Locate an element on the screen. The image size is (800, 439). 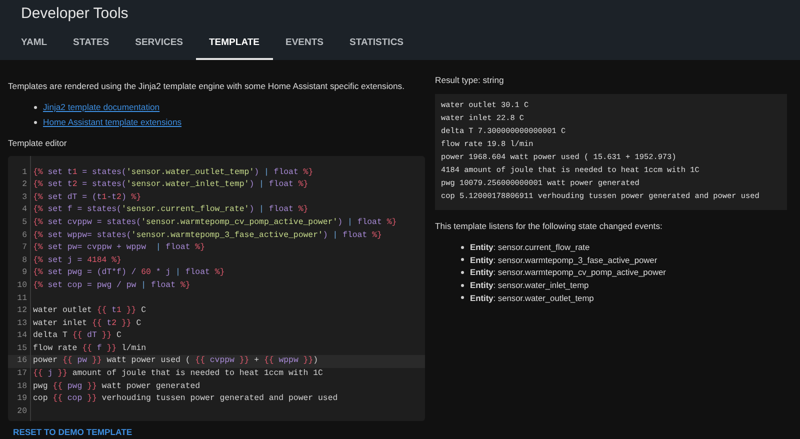
line-number: 13 is located at coordinates (22, 324).